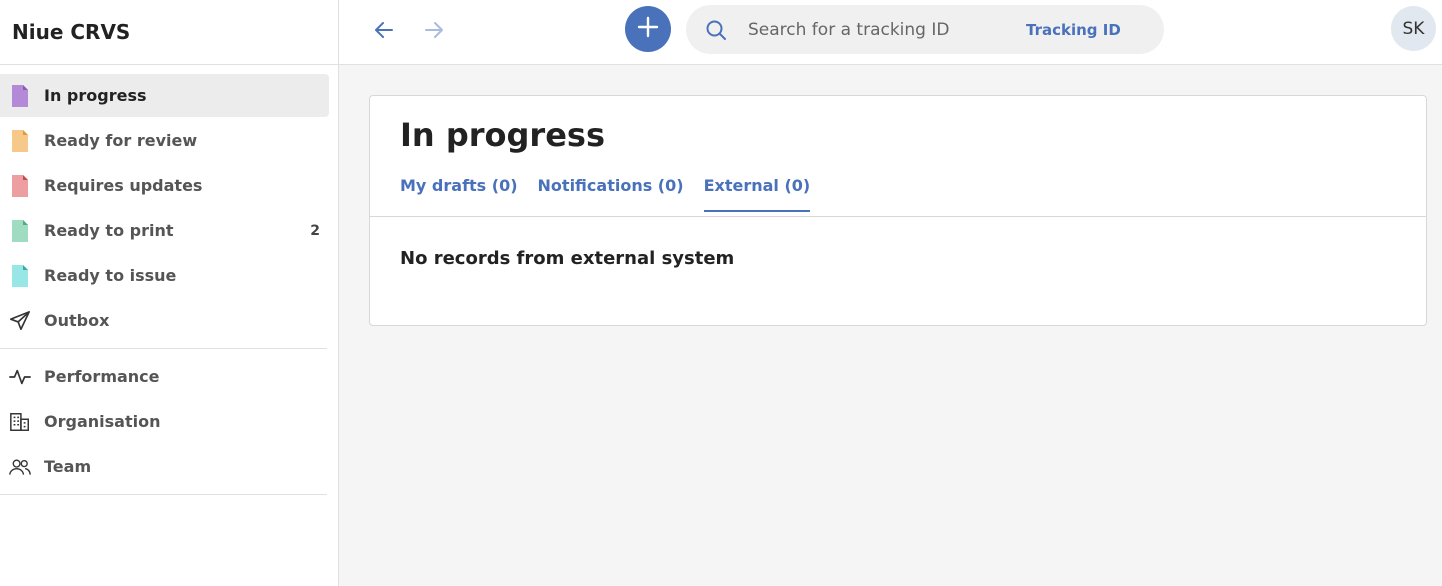 This screenshot has height=586, width=1442. I want to click on sidebar-item-requires-updates: Requires updates, so click(164, 185).